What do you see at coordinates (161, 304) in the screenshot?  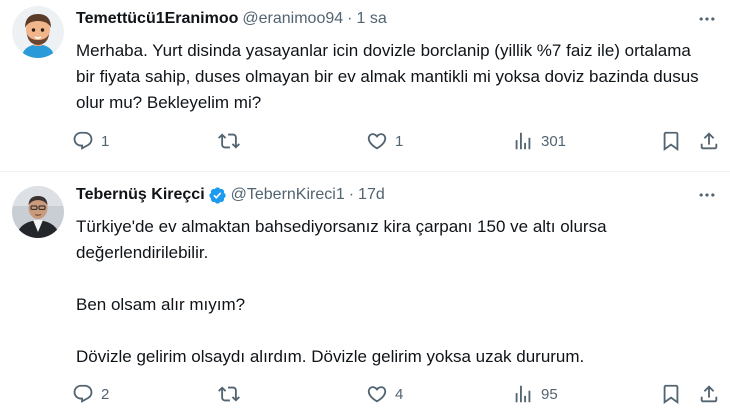 I see `tweet-paragraph: Ben olsam alır mıyım?` at bounding box center [161, 304].